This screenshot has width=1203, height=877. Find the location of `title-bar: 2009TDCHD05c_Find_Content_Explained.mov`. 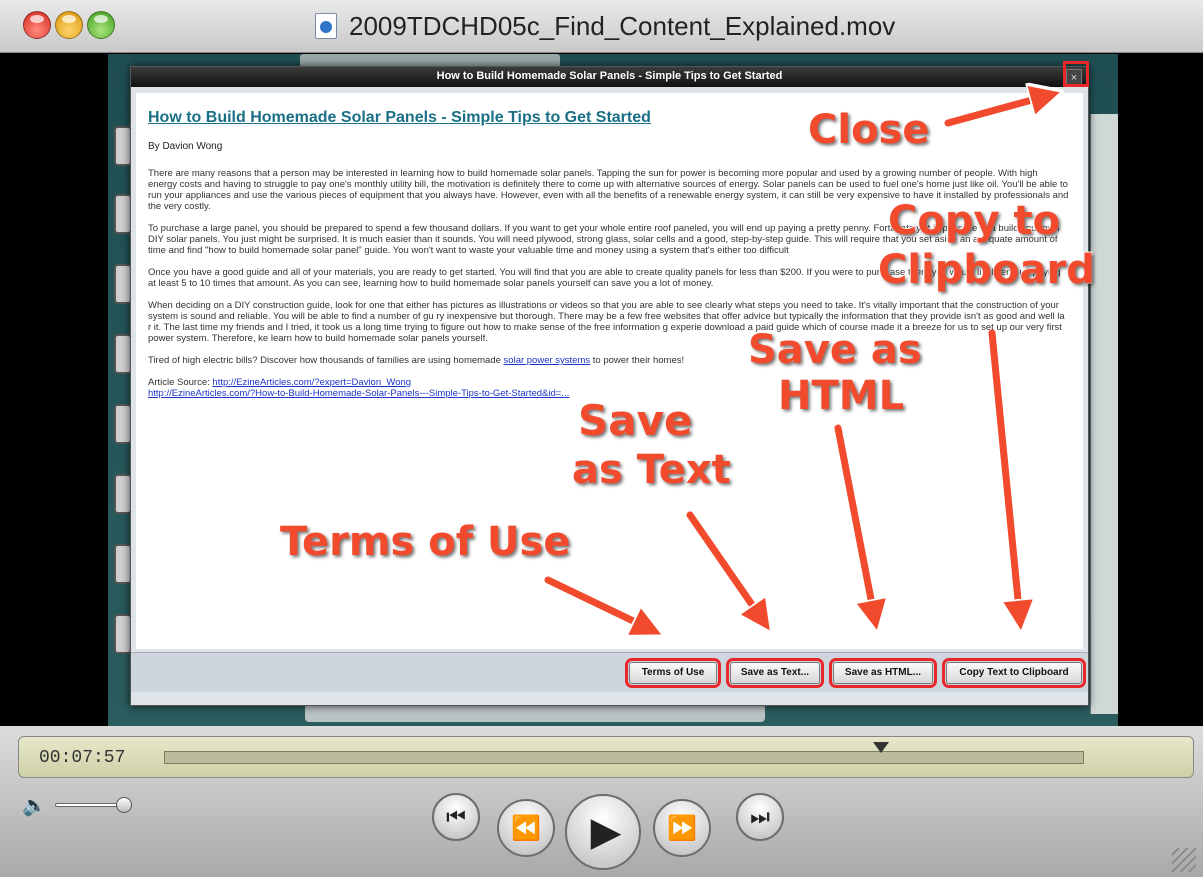

title-bar: 2009TDCHD05c_Find_Content_Explained.mov is located at coordinates (601, 26).